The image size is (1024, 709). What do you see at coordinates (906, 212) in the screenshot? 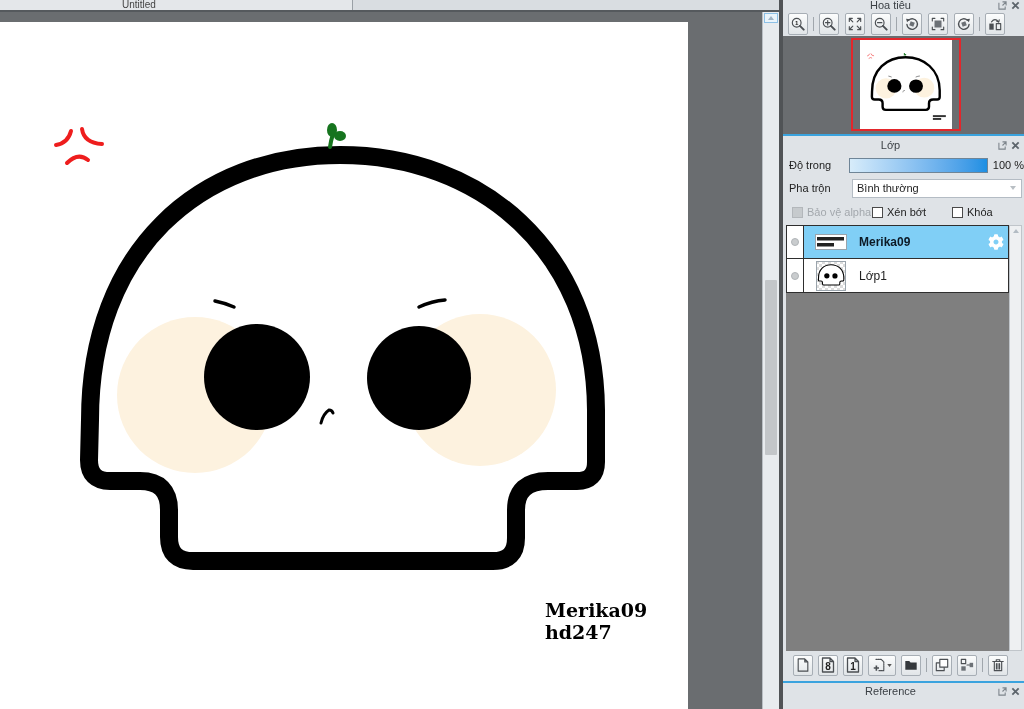
I see `checkbox-label: Xén bớt` at bounding box center [906, 212].